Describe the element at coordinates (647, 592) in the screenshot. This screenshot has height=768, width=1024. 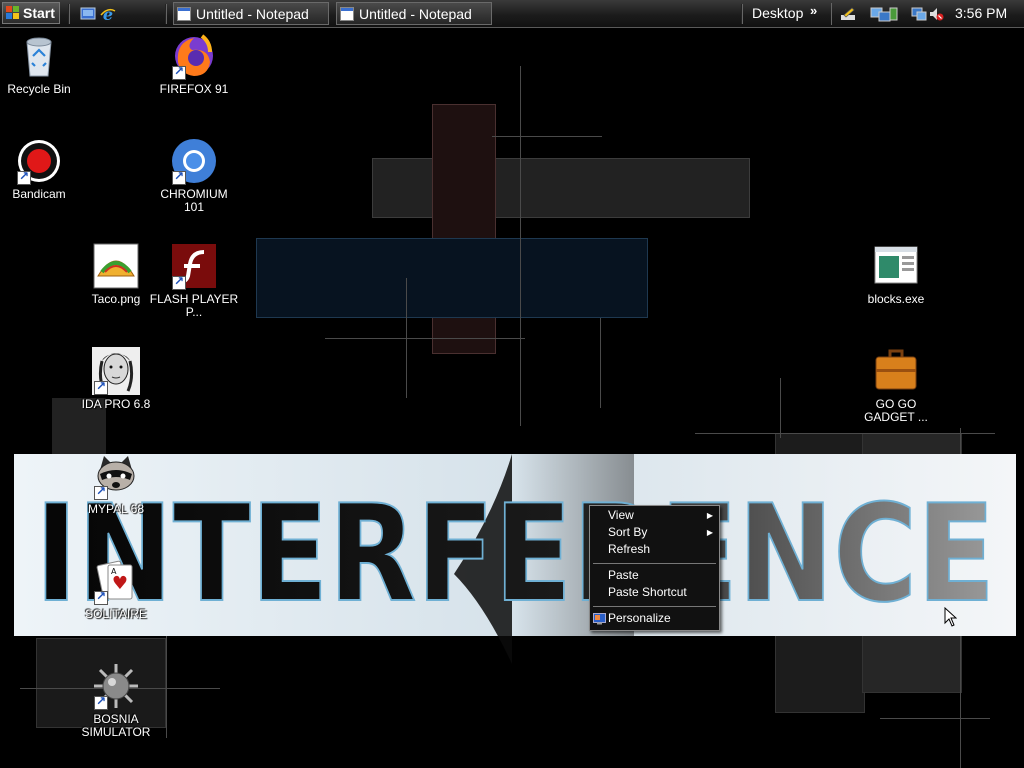
I see `menu-item-label: Paste Shortcut` at that location.